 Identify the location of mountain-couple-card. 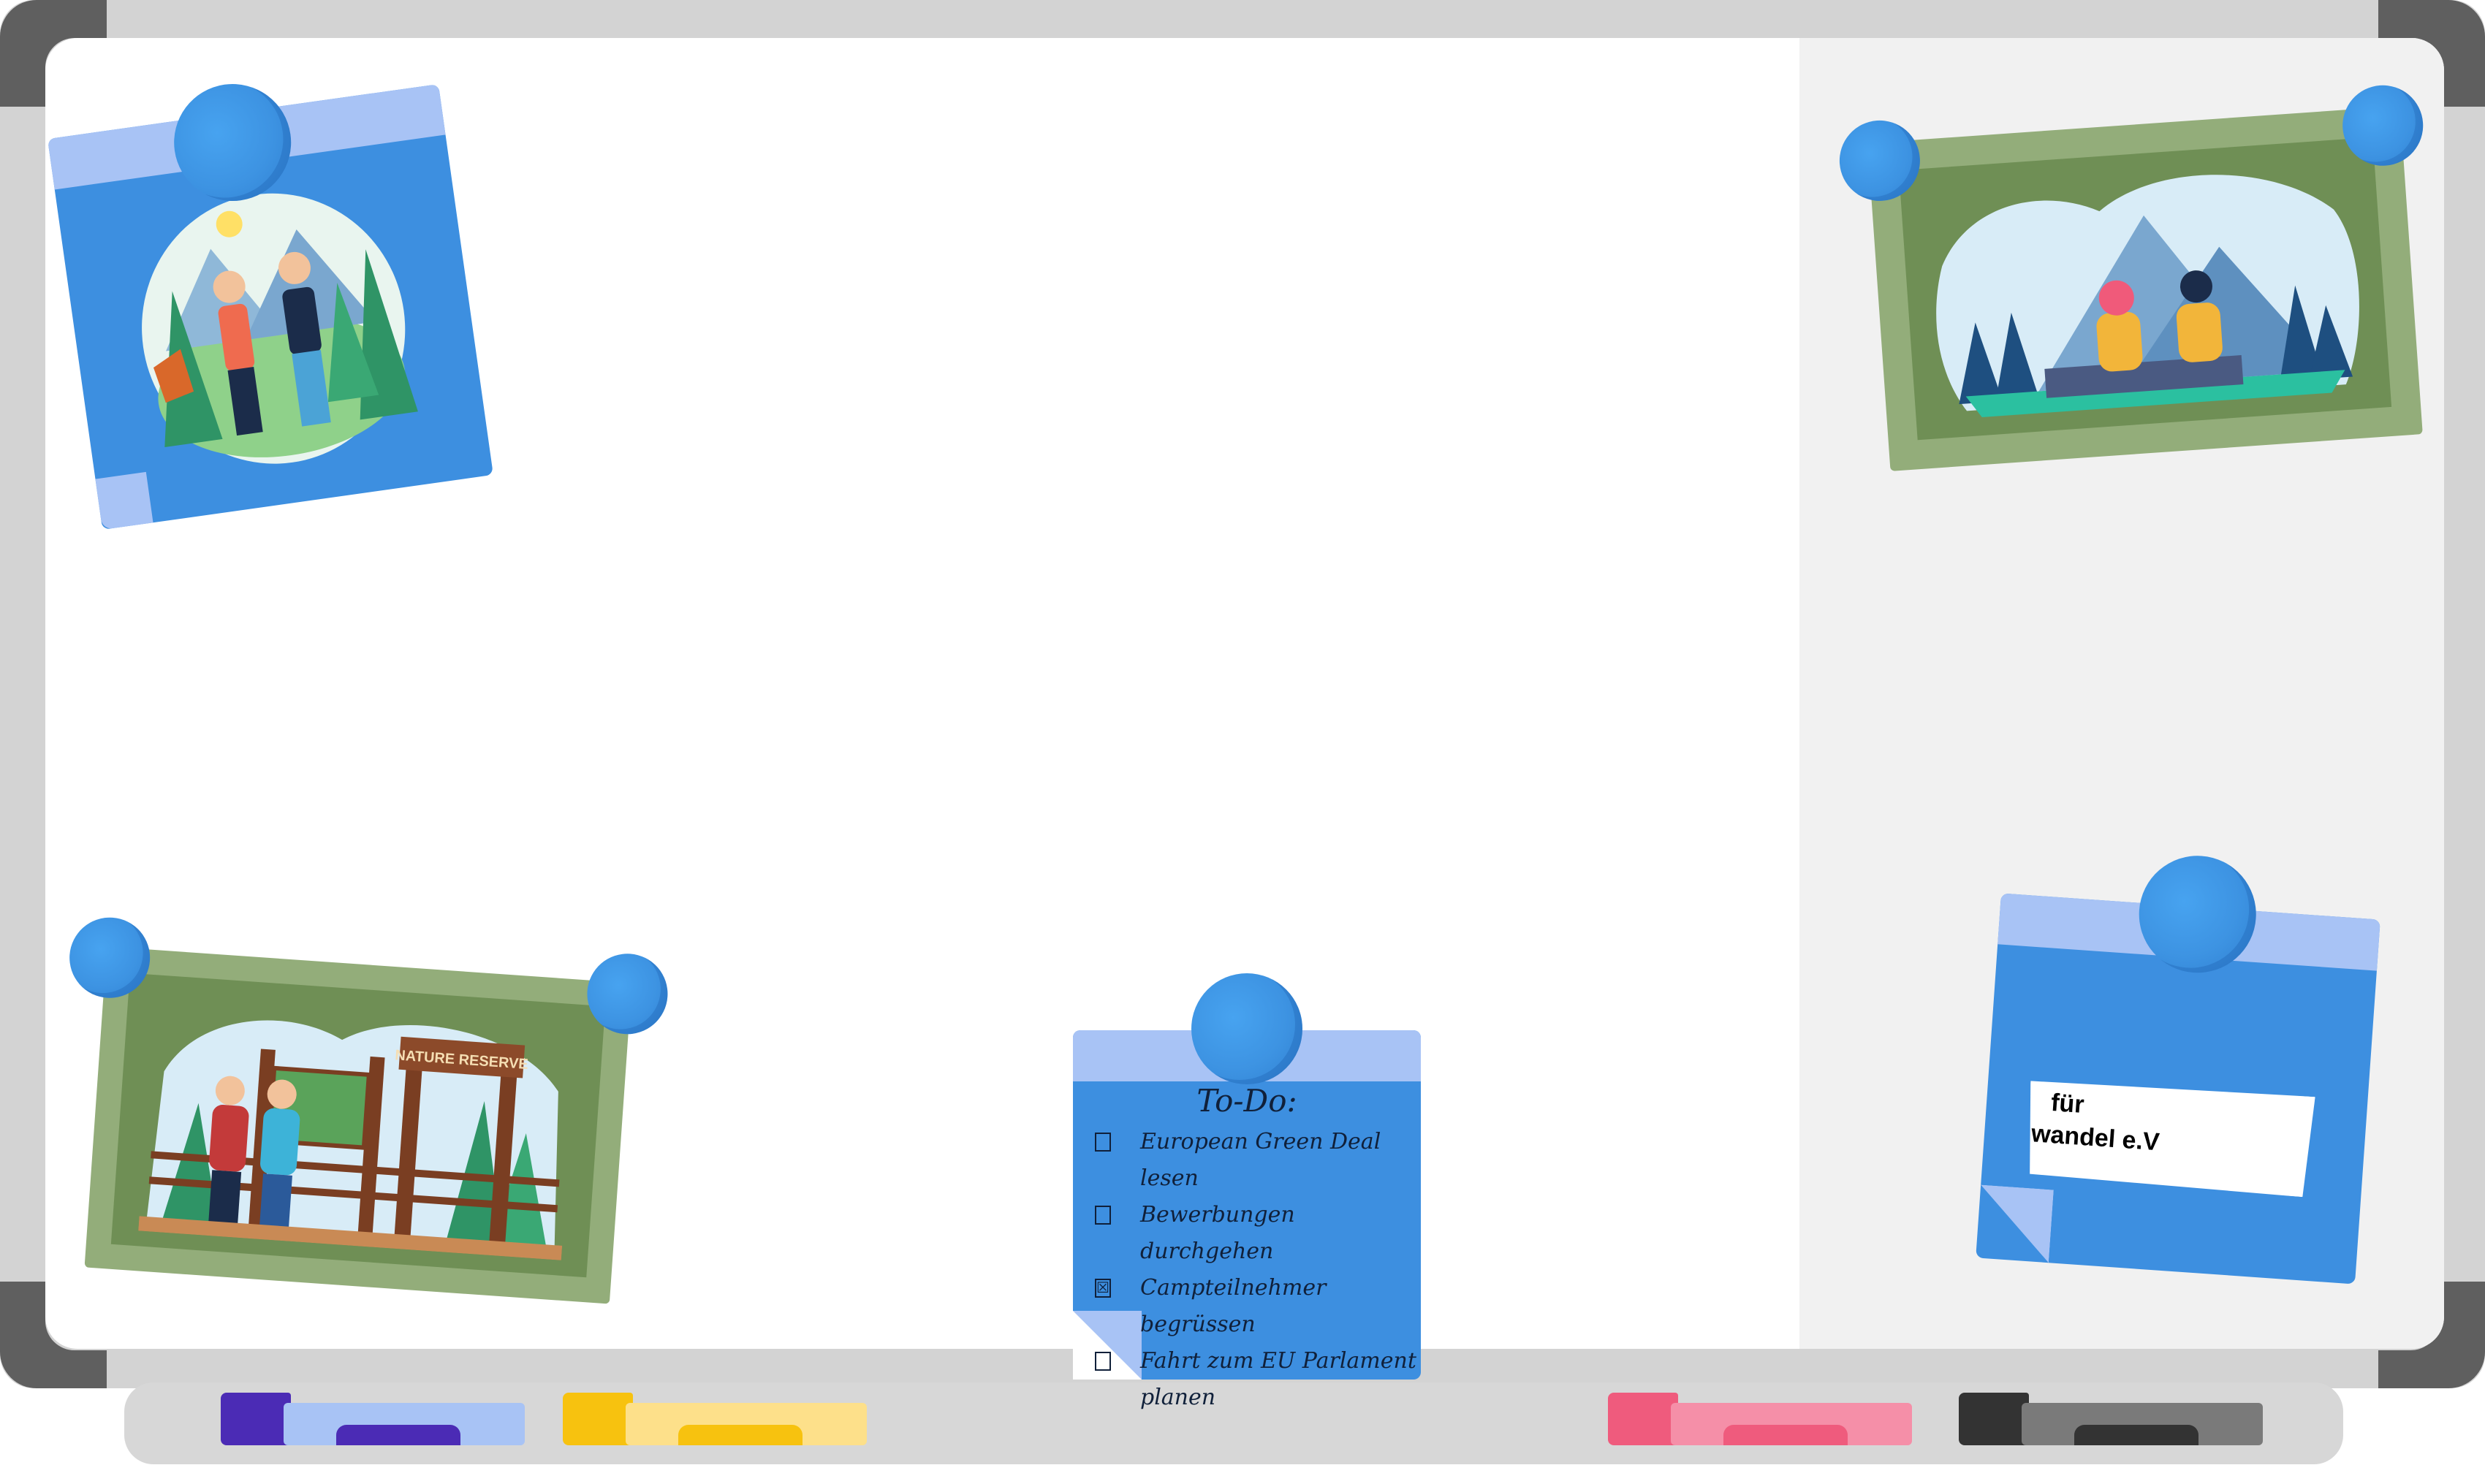
(2131, 277).